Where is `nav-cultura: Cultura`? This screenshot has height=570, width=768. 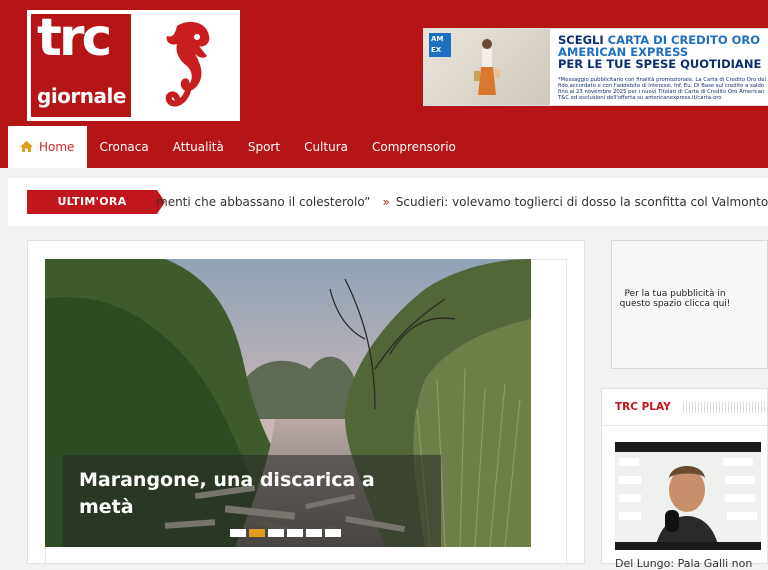
nav-cultura: Cultura is located at coordinates (326, 147).